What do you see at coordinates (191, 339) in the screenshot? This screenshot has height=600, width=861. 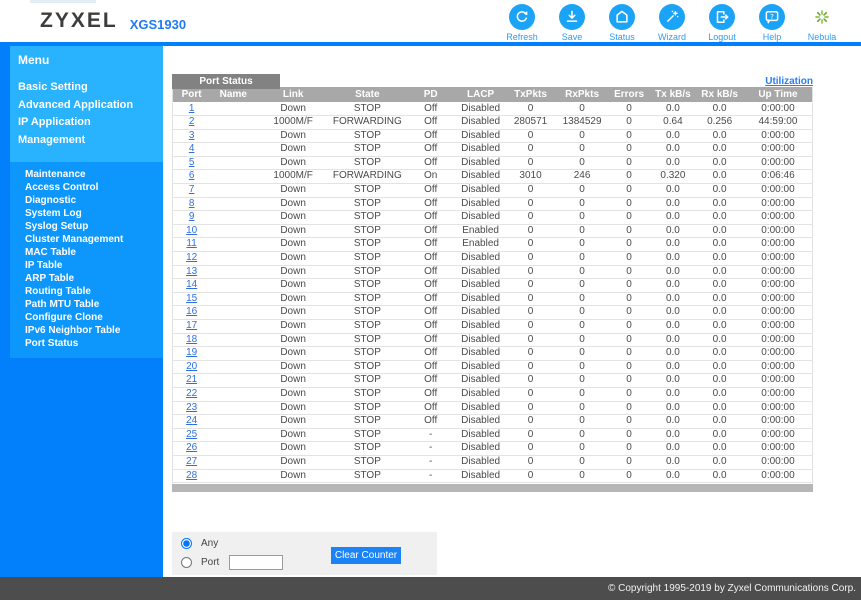 I see `port-link: 18` at bounding box center [191, 339].